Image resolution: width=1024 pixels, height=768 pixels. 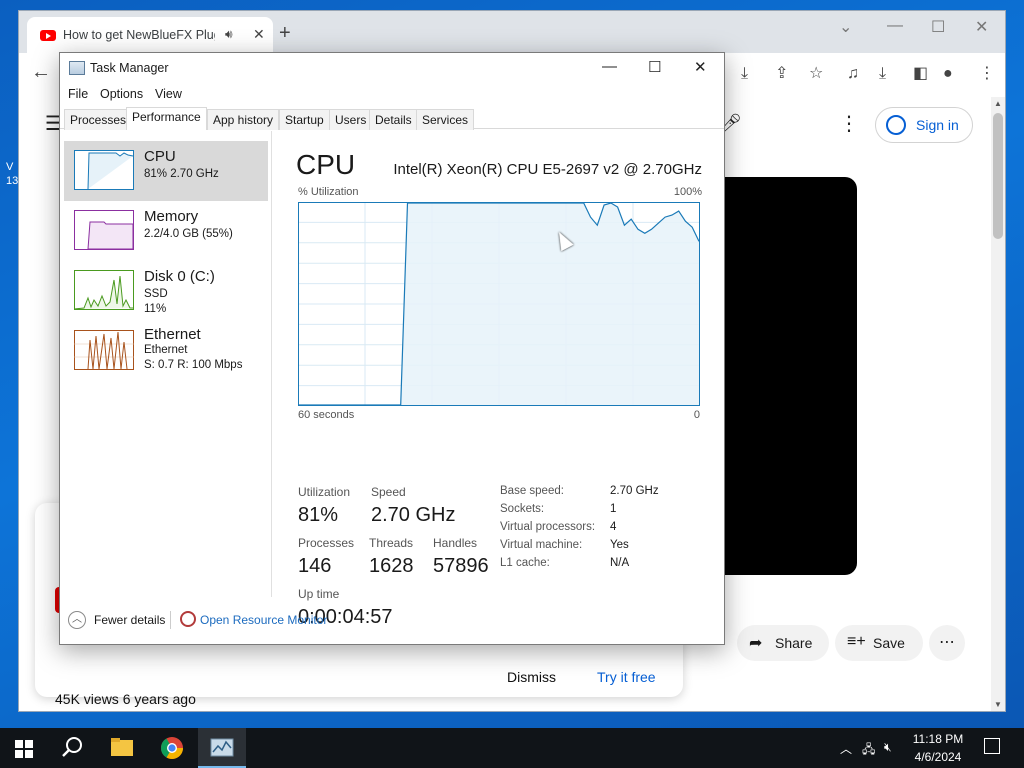 I want to click on fewer-details-link: Fewer details, so click(x=129, y=620).